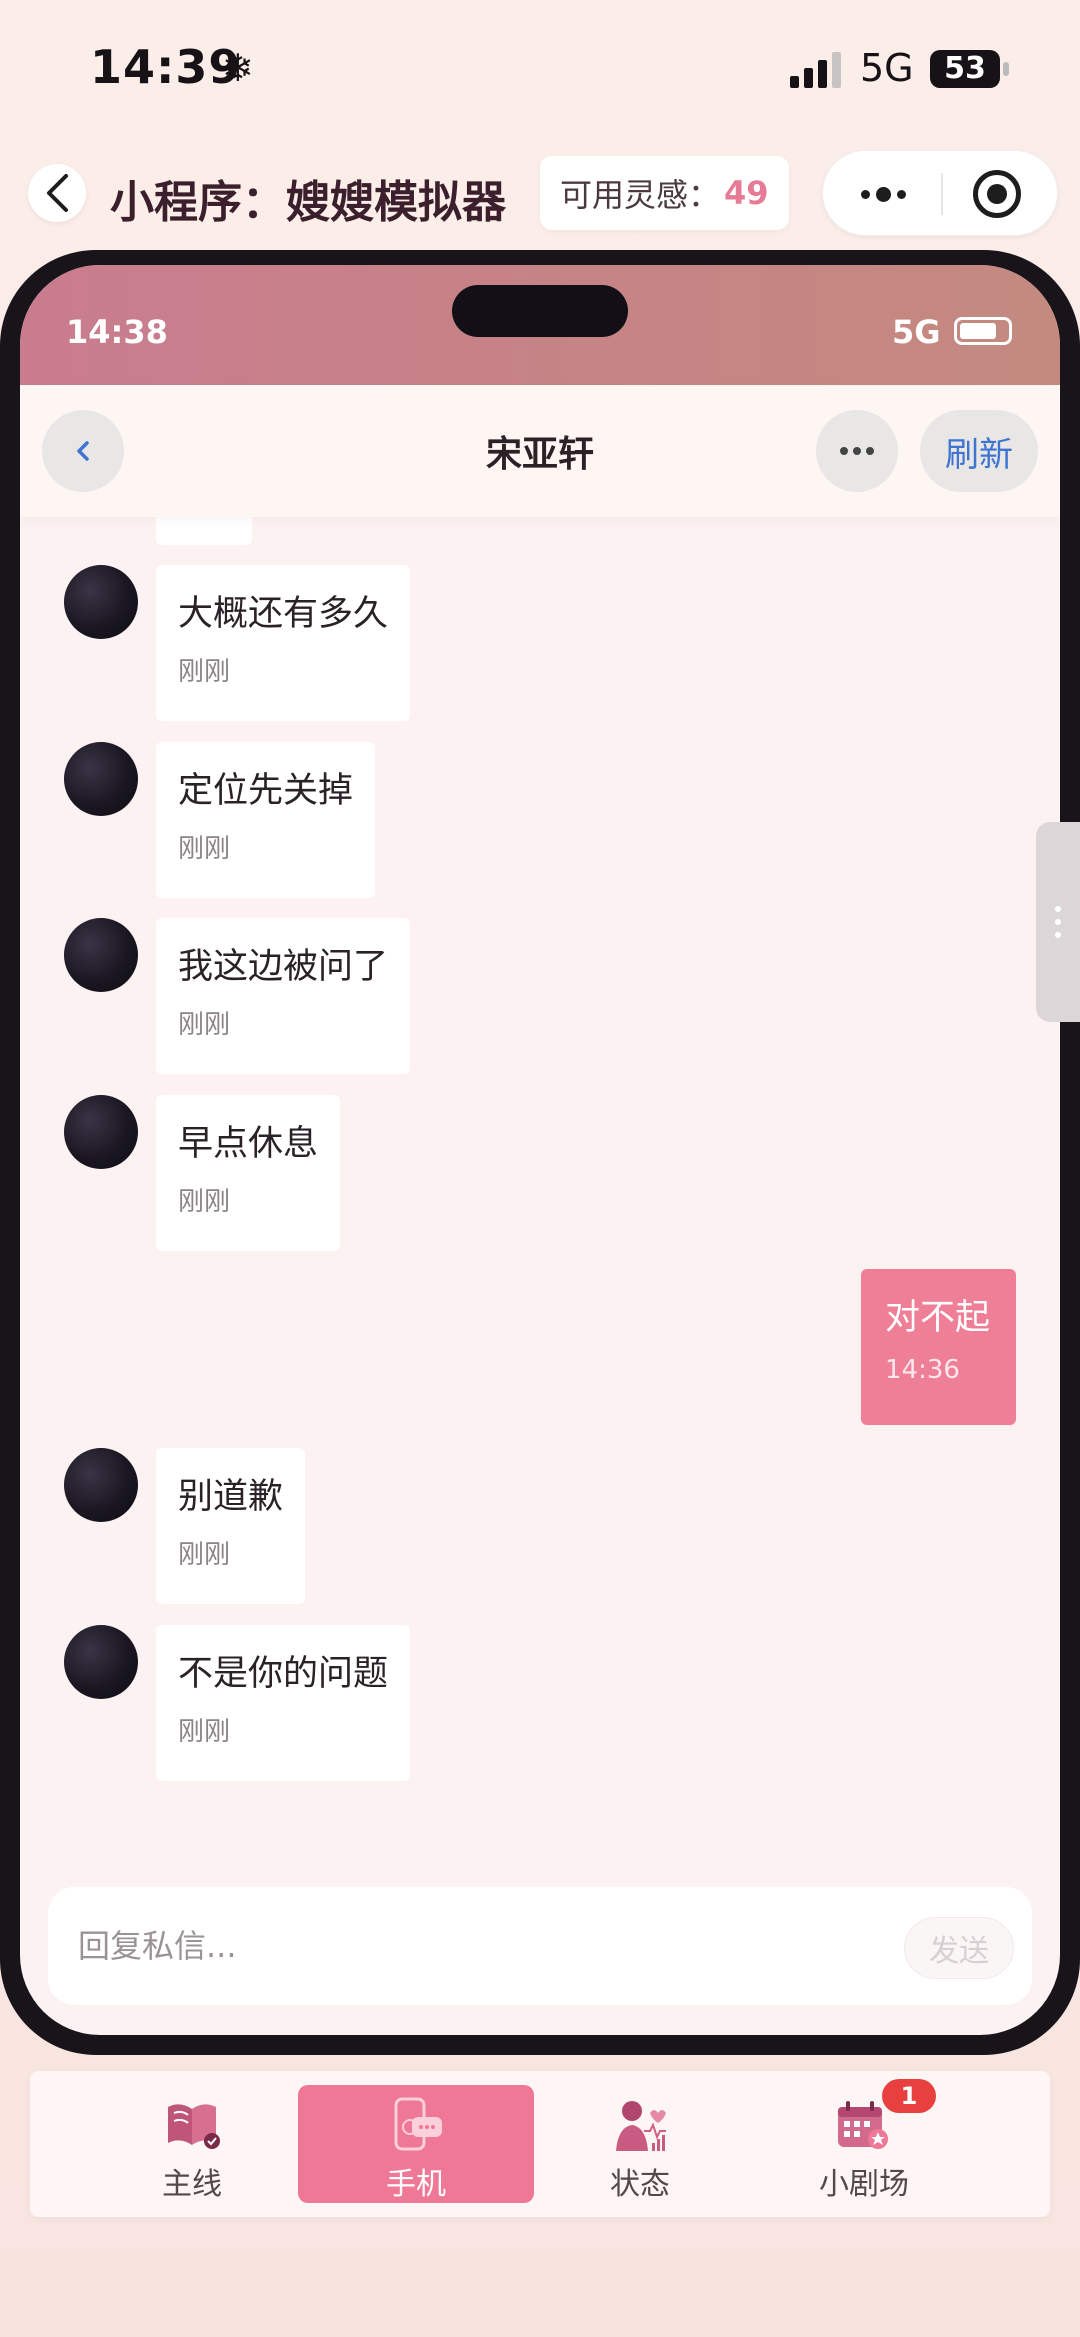  I want to click on phone-icon, so click(418, 2124).